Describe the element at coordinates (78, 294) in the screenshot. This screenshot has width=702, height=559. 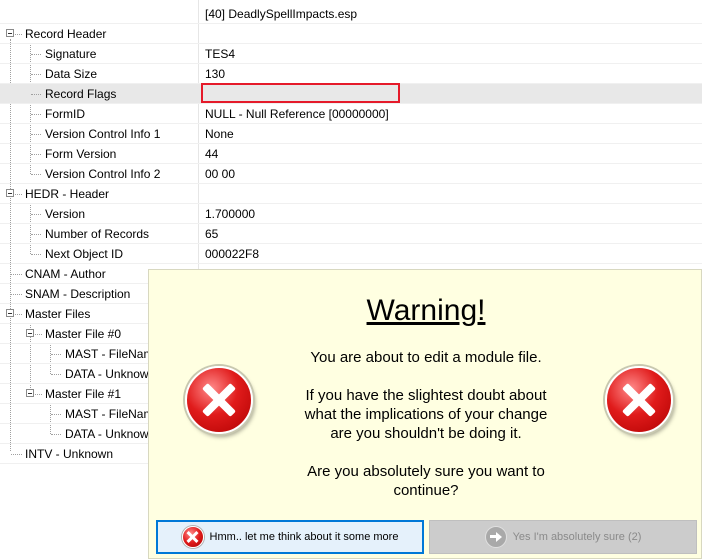
I see `node-label: SNAM - Description` at that location.